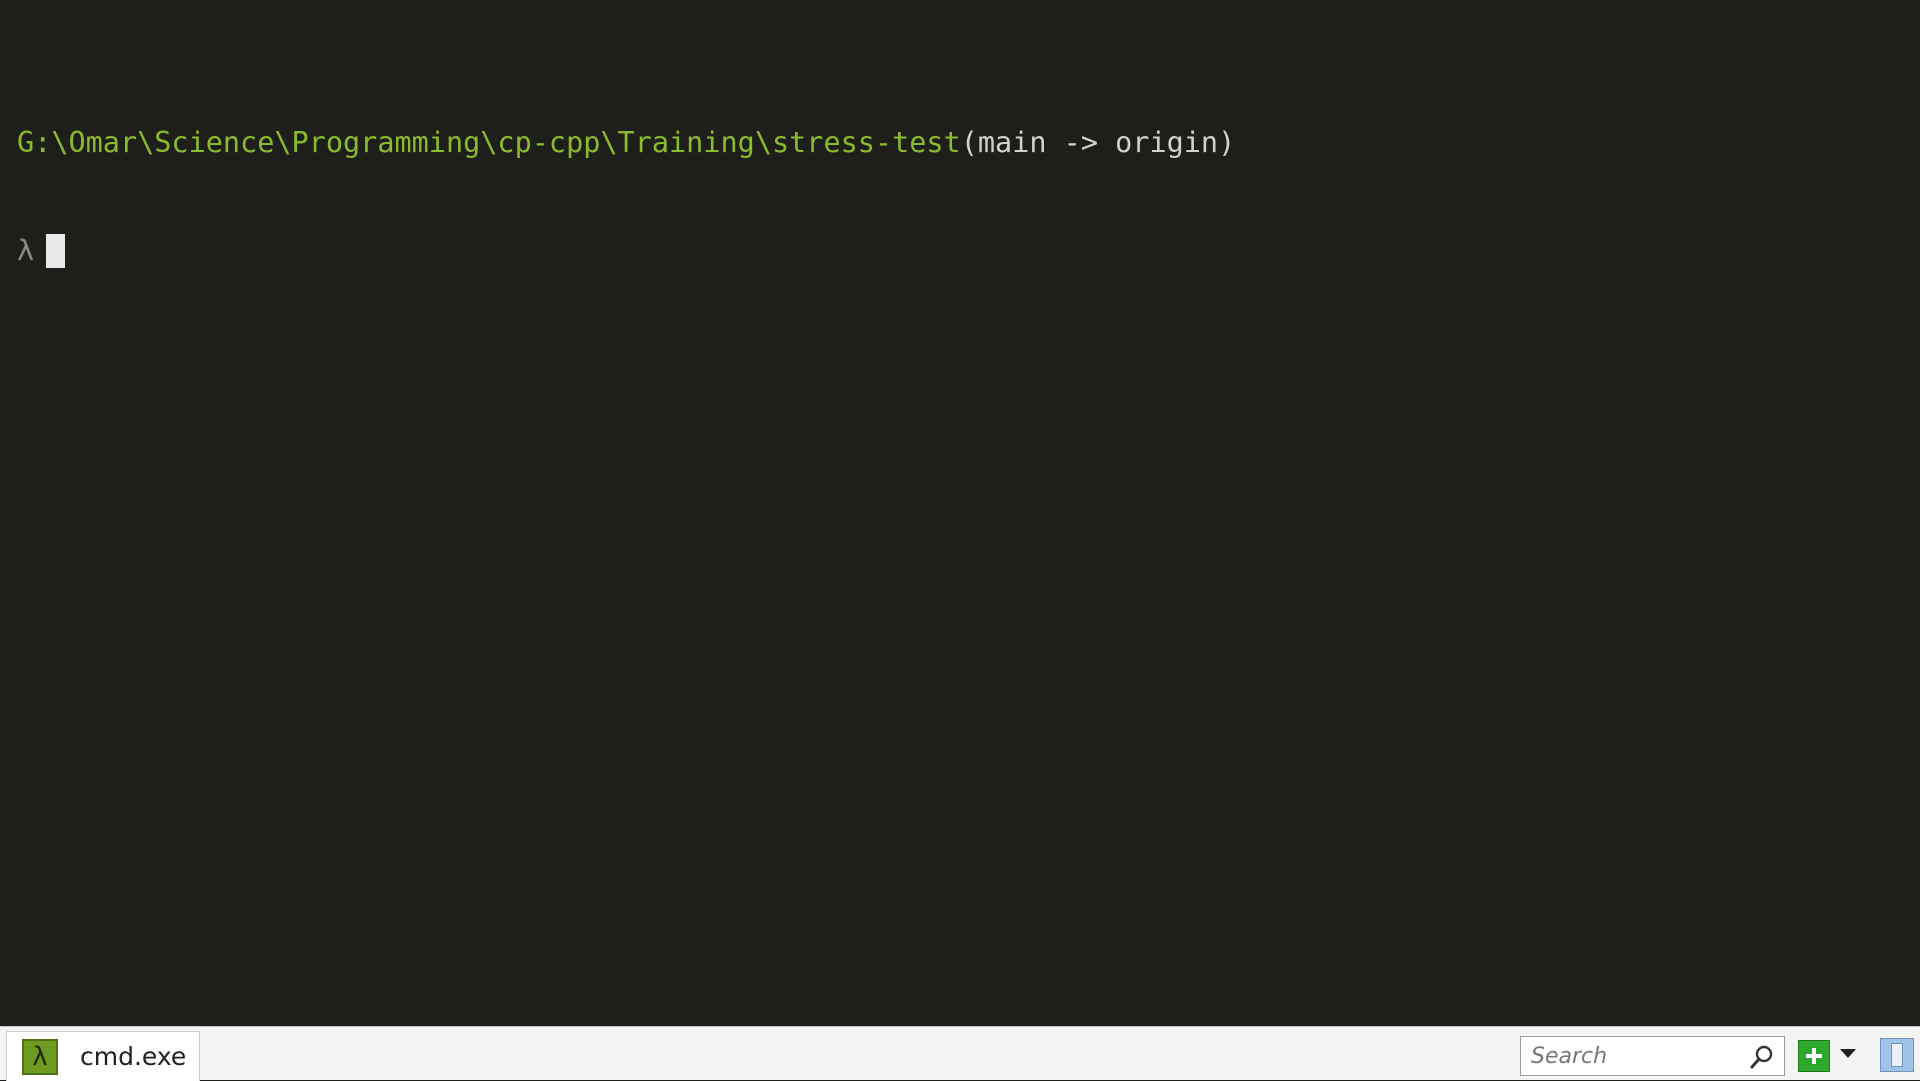 The width and height of the screenshot is (1920, 1081). I want to click on tab-label: cmd.exe, so click(133, 1056).